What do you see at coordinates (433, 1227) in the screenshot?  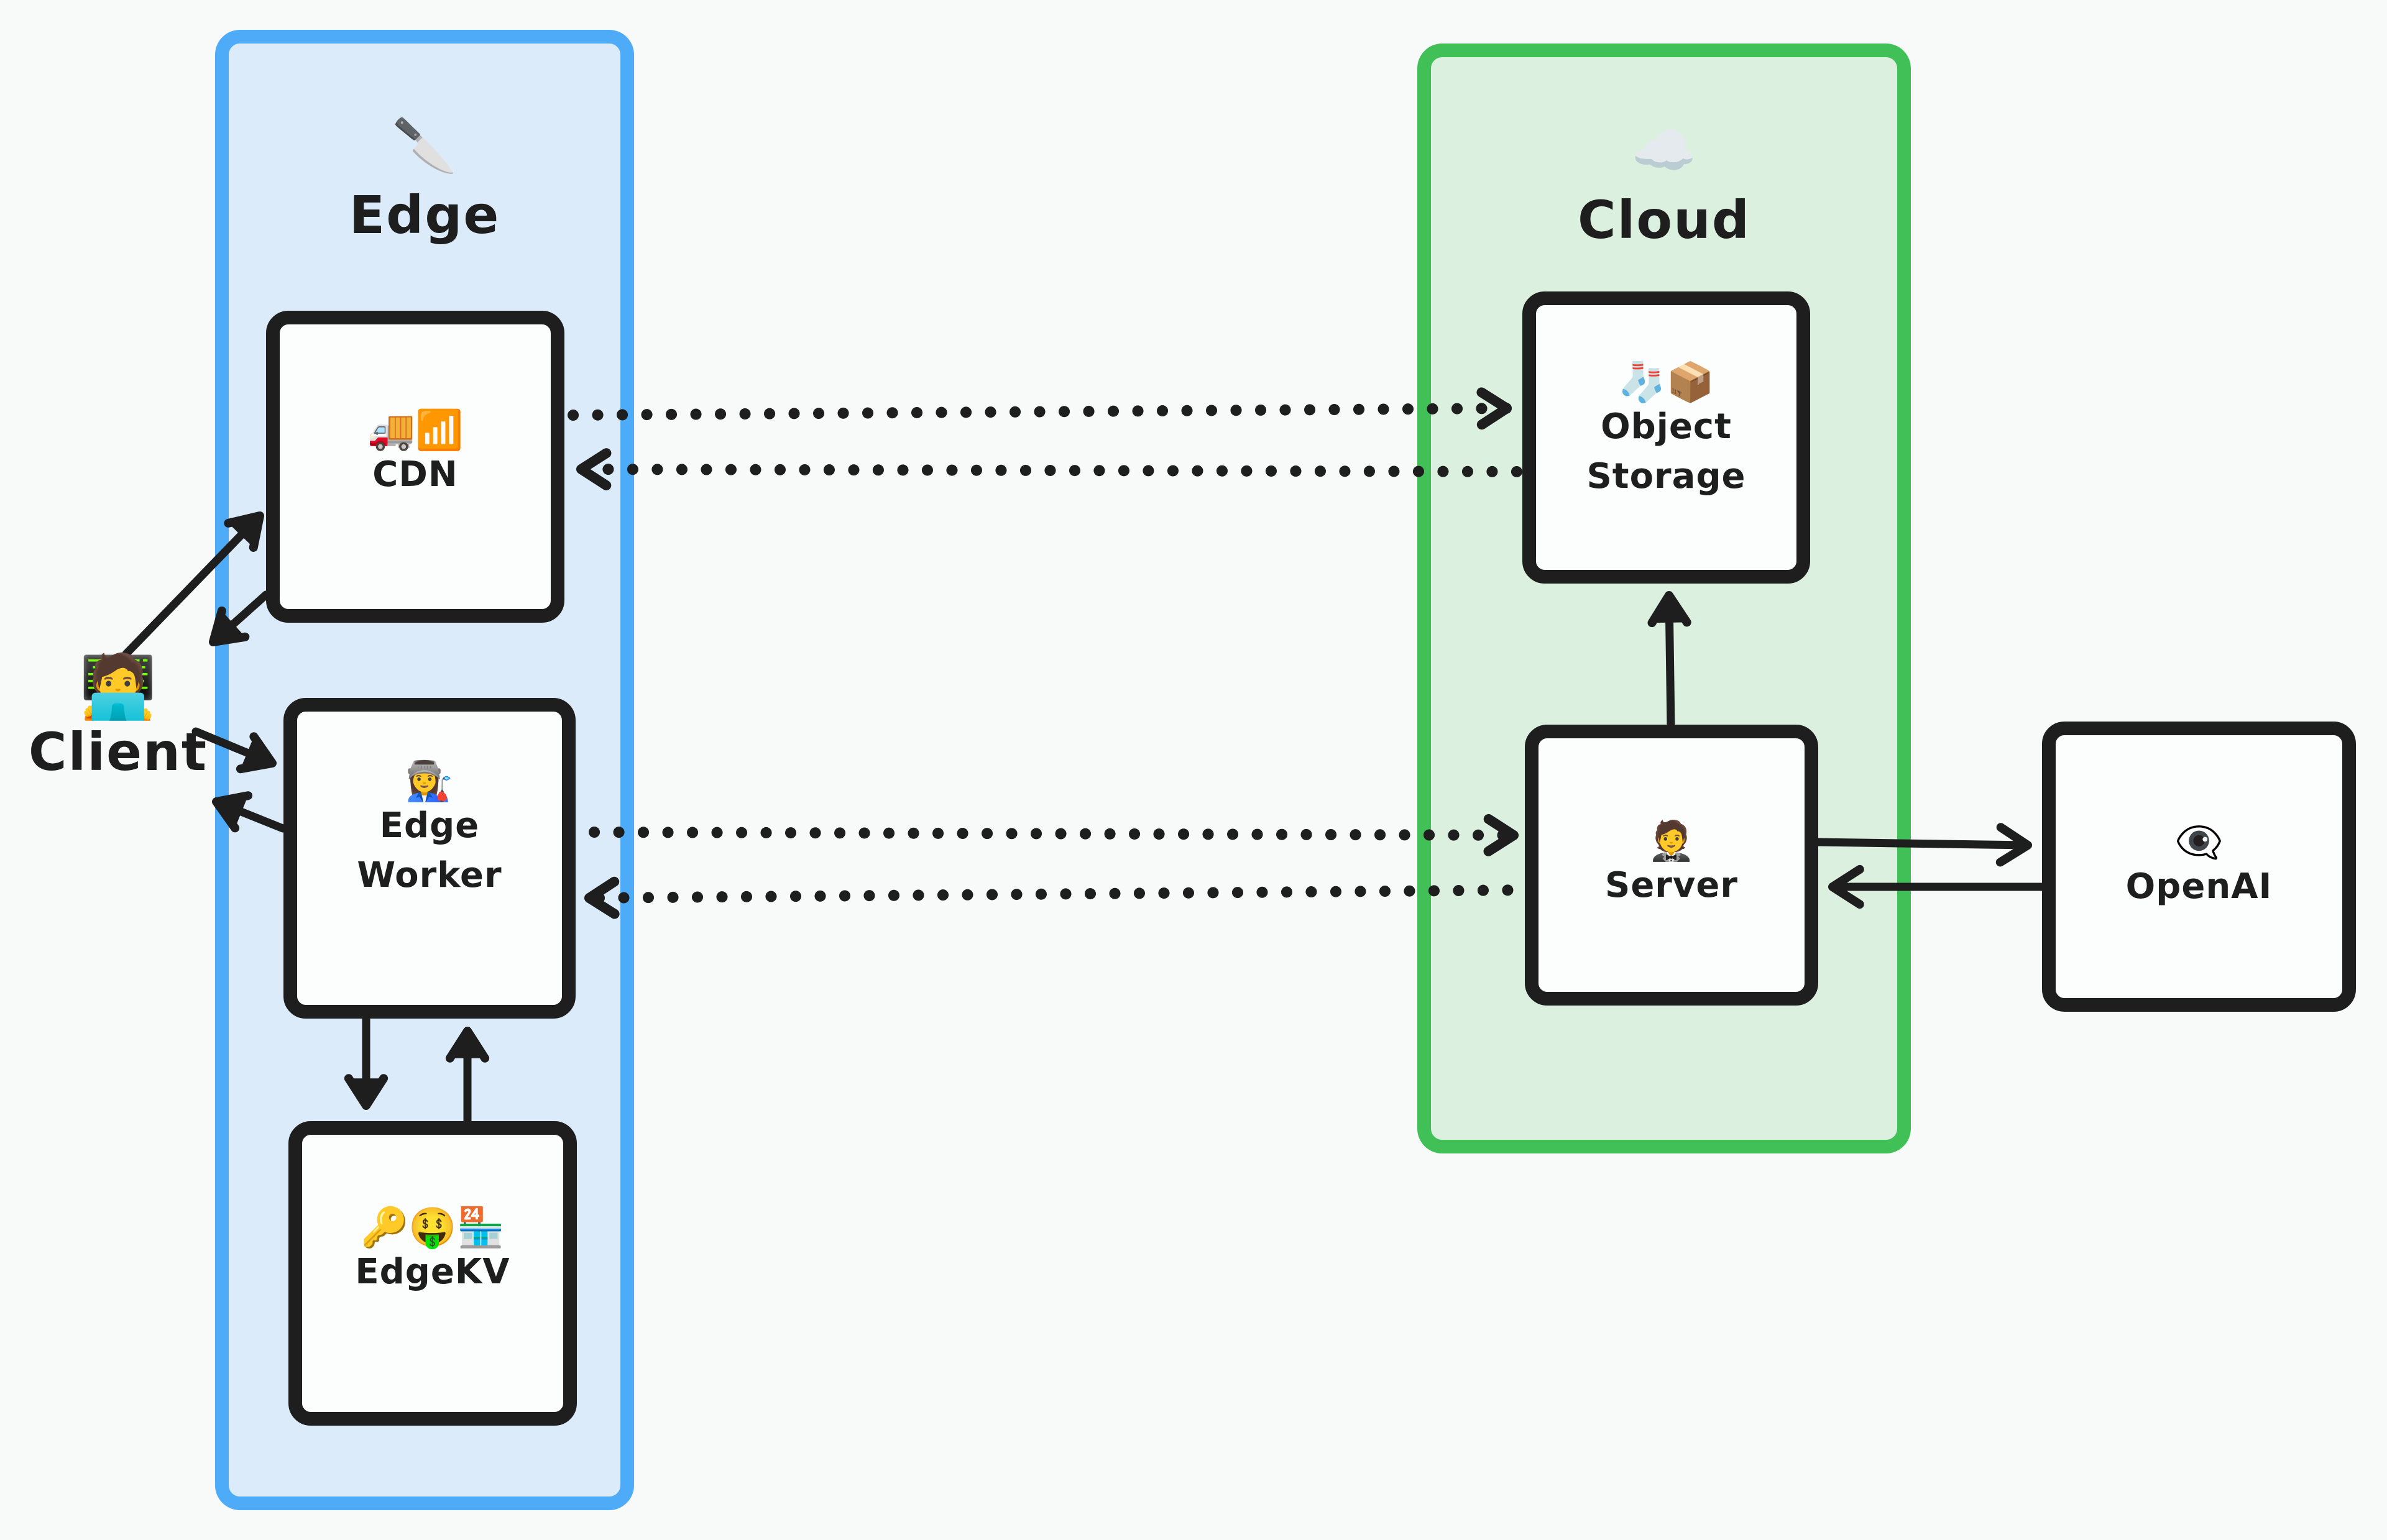 I see `key-money-mouth-store-icon: 🔑🤑🏪` at bounding box center [433, 1227].